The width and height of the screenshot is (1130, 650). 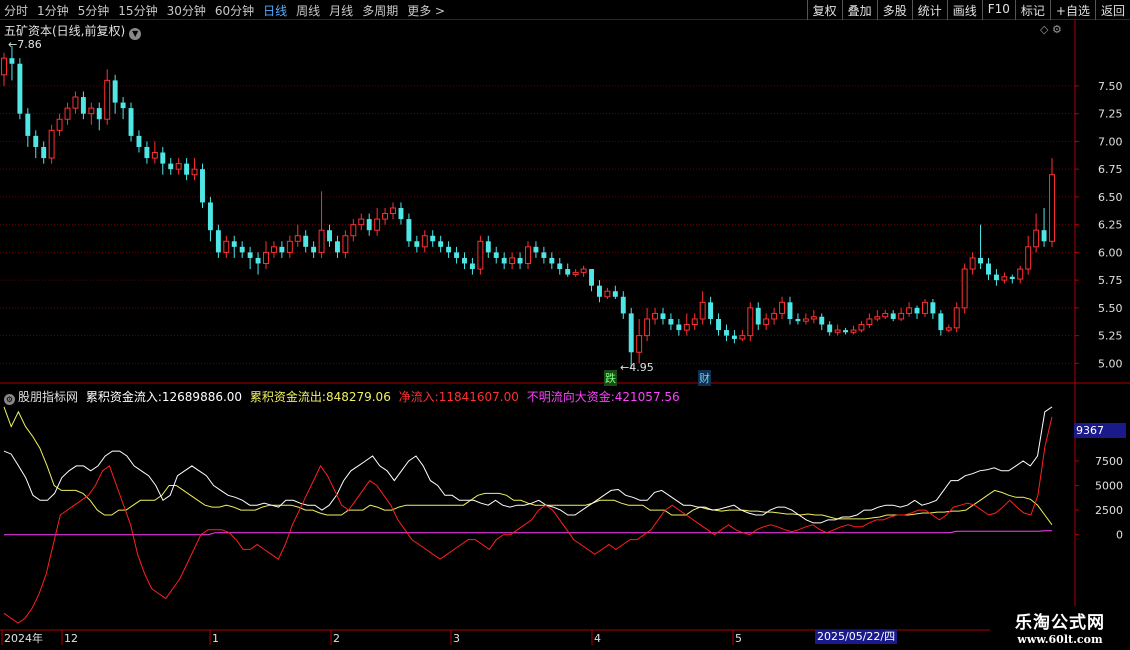 I want to click on date-label-1: 12, so click(x=71, y=638).